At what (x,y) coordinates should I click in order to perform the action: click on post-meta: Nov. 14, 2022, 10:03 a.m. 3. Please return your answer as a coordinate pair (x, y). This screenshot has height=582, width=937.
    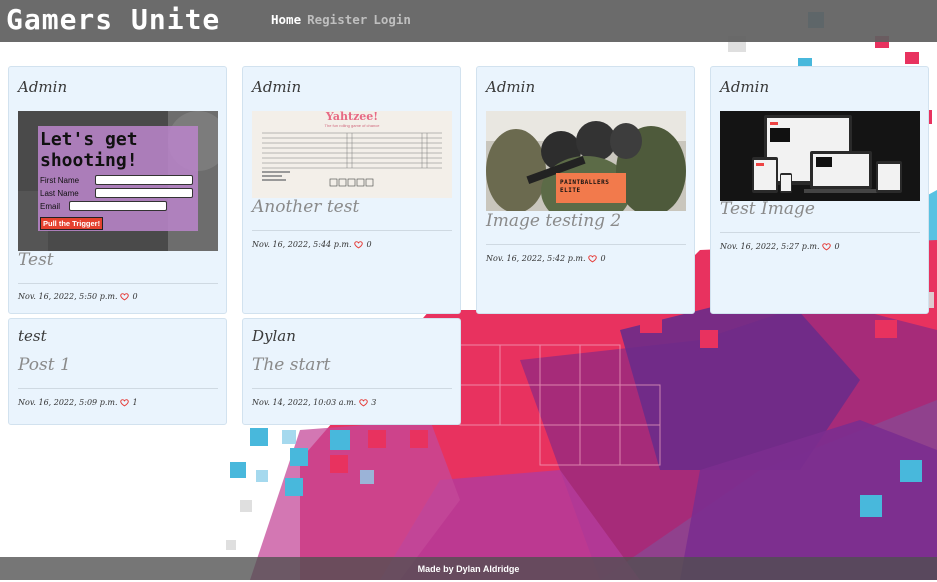
    Looking at the image, I should click on (314, 402).